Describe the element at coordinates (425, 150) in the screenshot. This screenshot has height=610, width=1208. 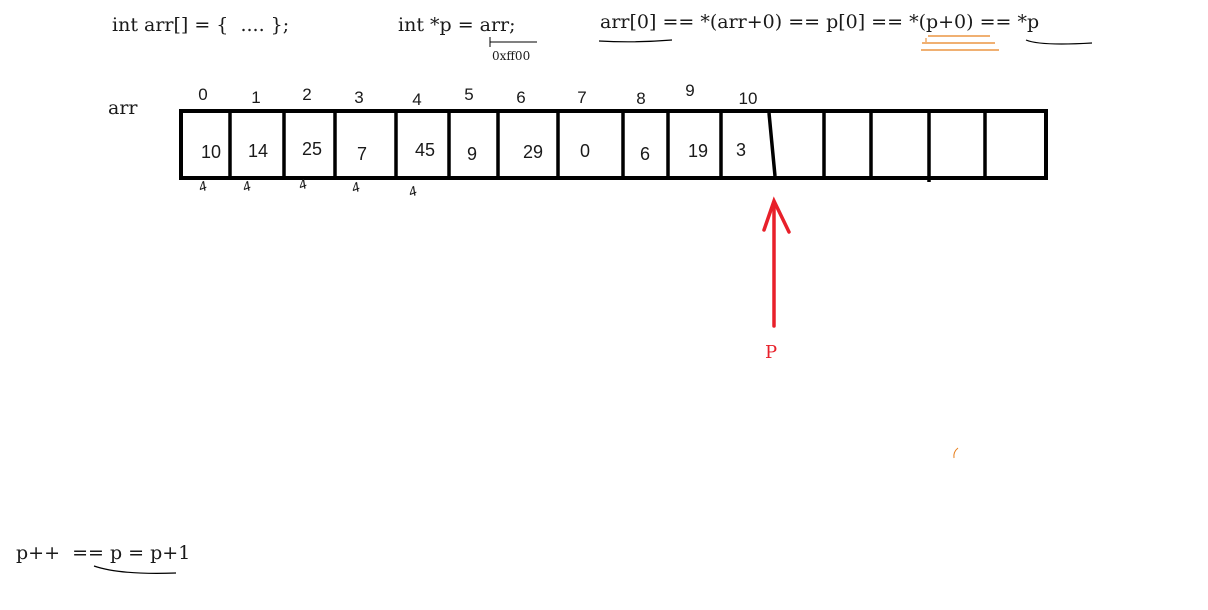
I see `cell-value: 45` at that location.